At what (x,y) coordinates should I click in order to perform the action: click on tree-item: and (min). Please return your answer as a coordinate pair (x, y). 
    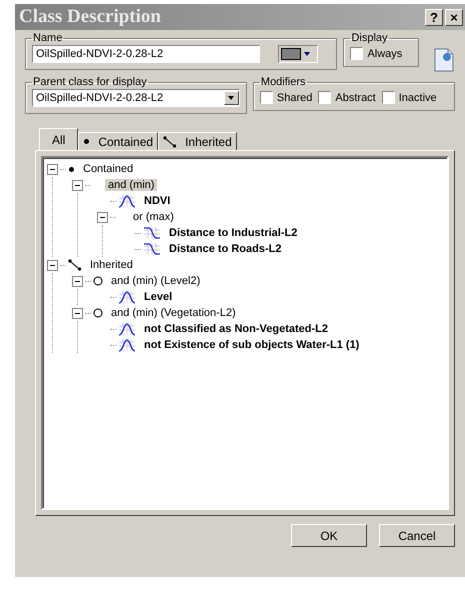
    Looking at the image, I should click on (131, 185).